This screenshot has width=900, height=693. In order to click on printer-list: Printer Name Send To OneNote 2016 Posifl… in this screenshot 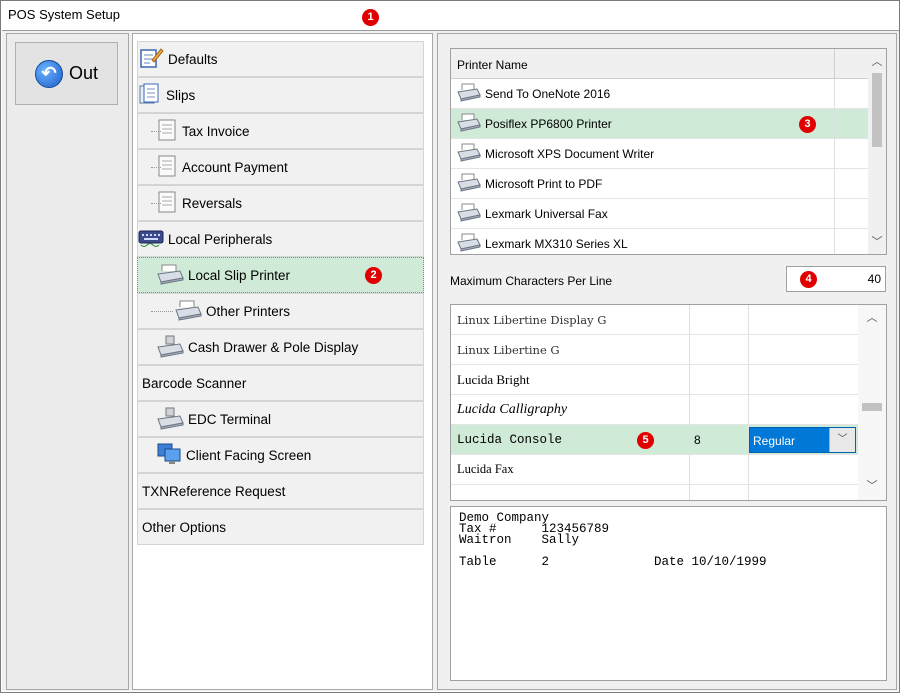, I will do `click(668, 151)`.